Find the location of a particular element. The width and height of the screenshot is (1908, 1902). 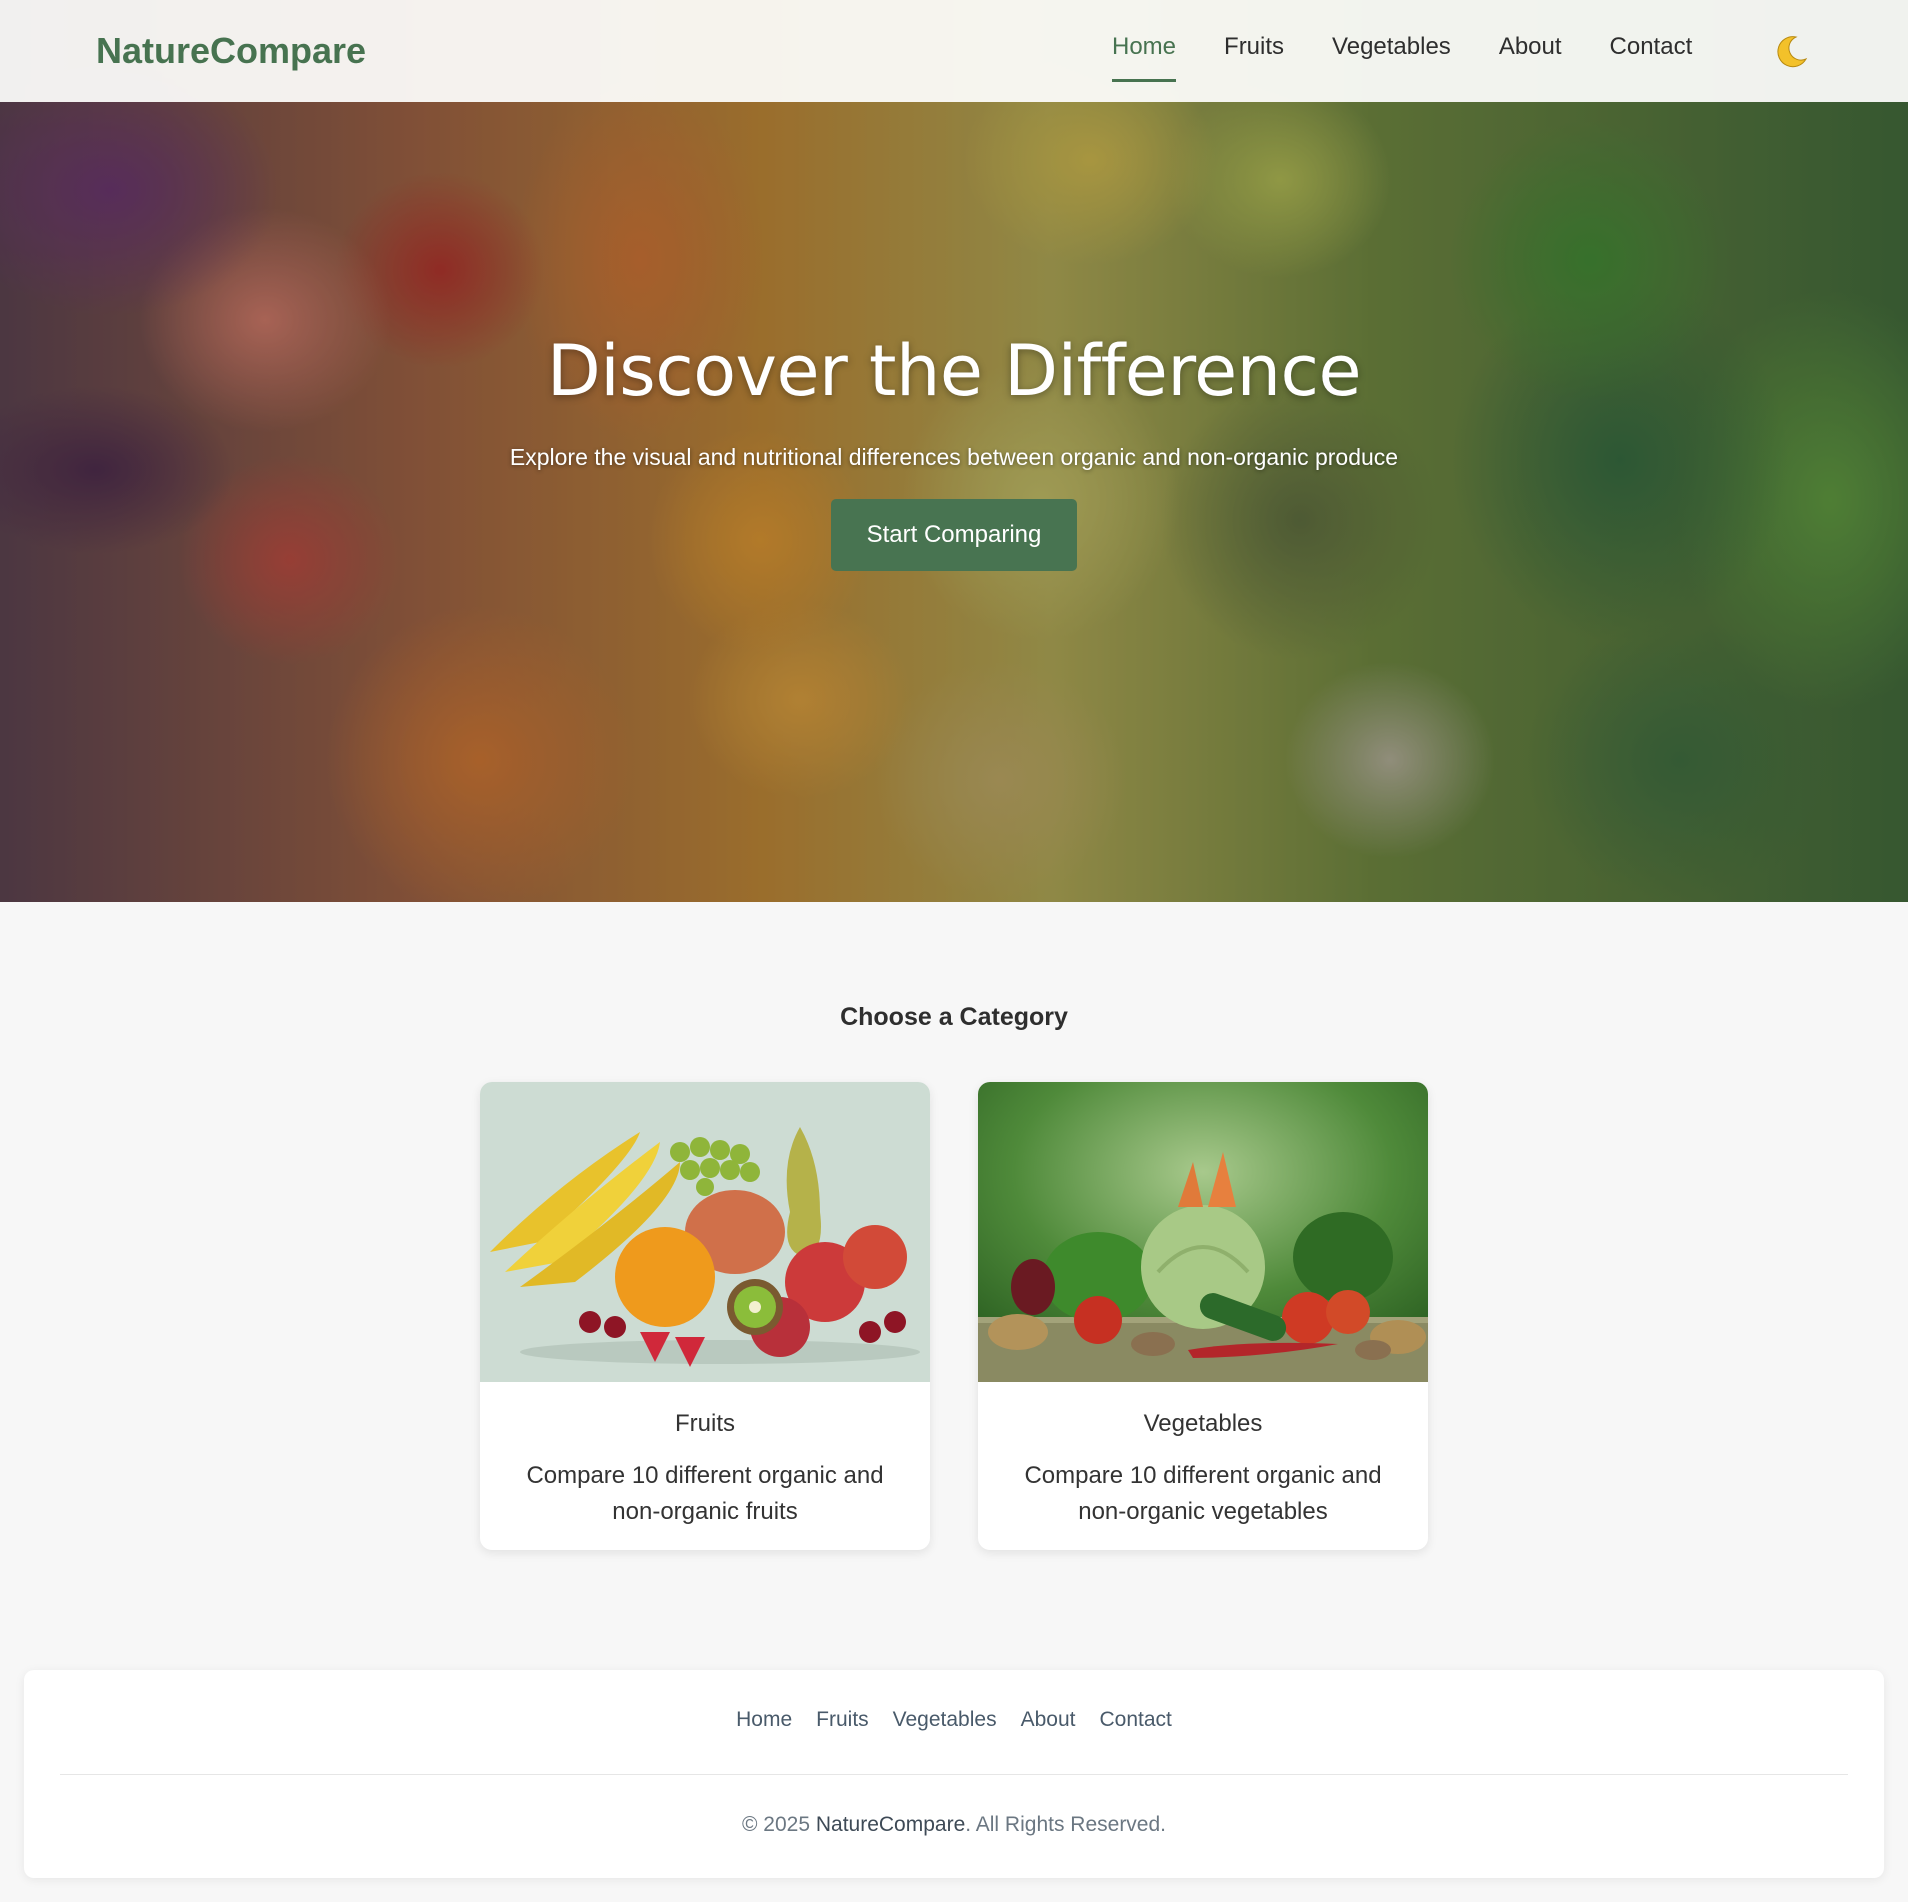

card-title-vegetables: Vegetables is located at coordinates (1203, 1423).